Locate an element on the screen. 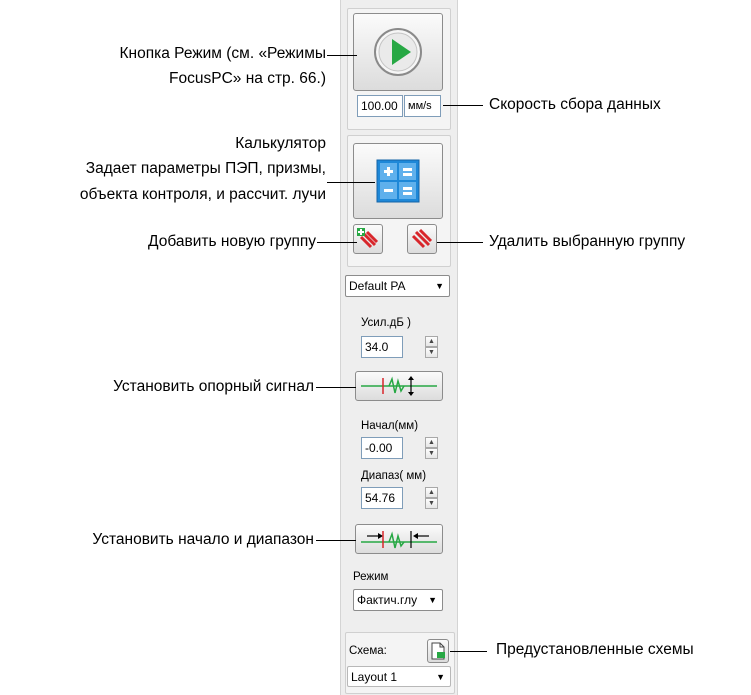 This screenshot has width=751, height=695. start-range-caption: Установить начало и диапазон is located at coordinates (203, 539).